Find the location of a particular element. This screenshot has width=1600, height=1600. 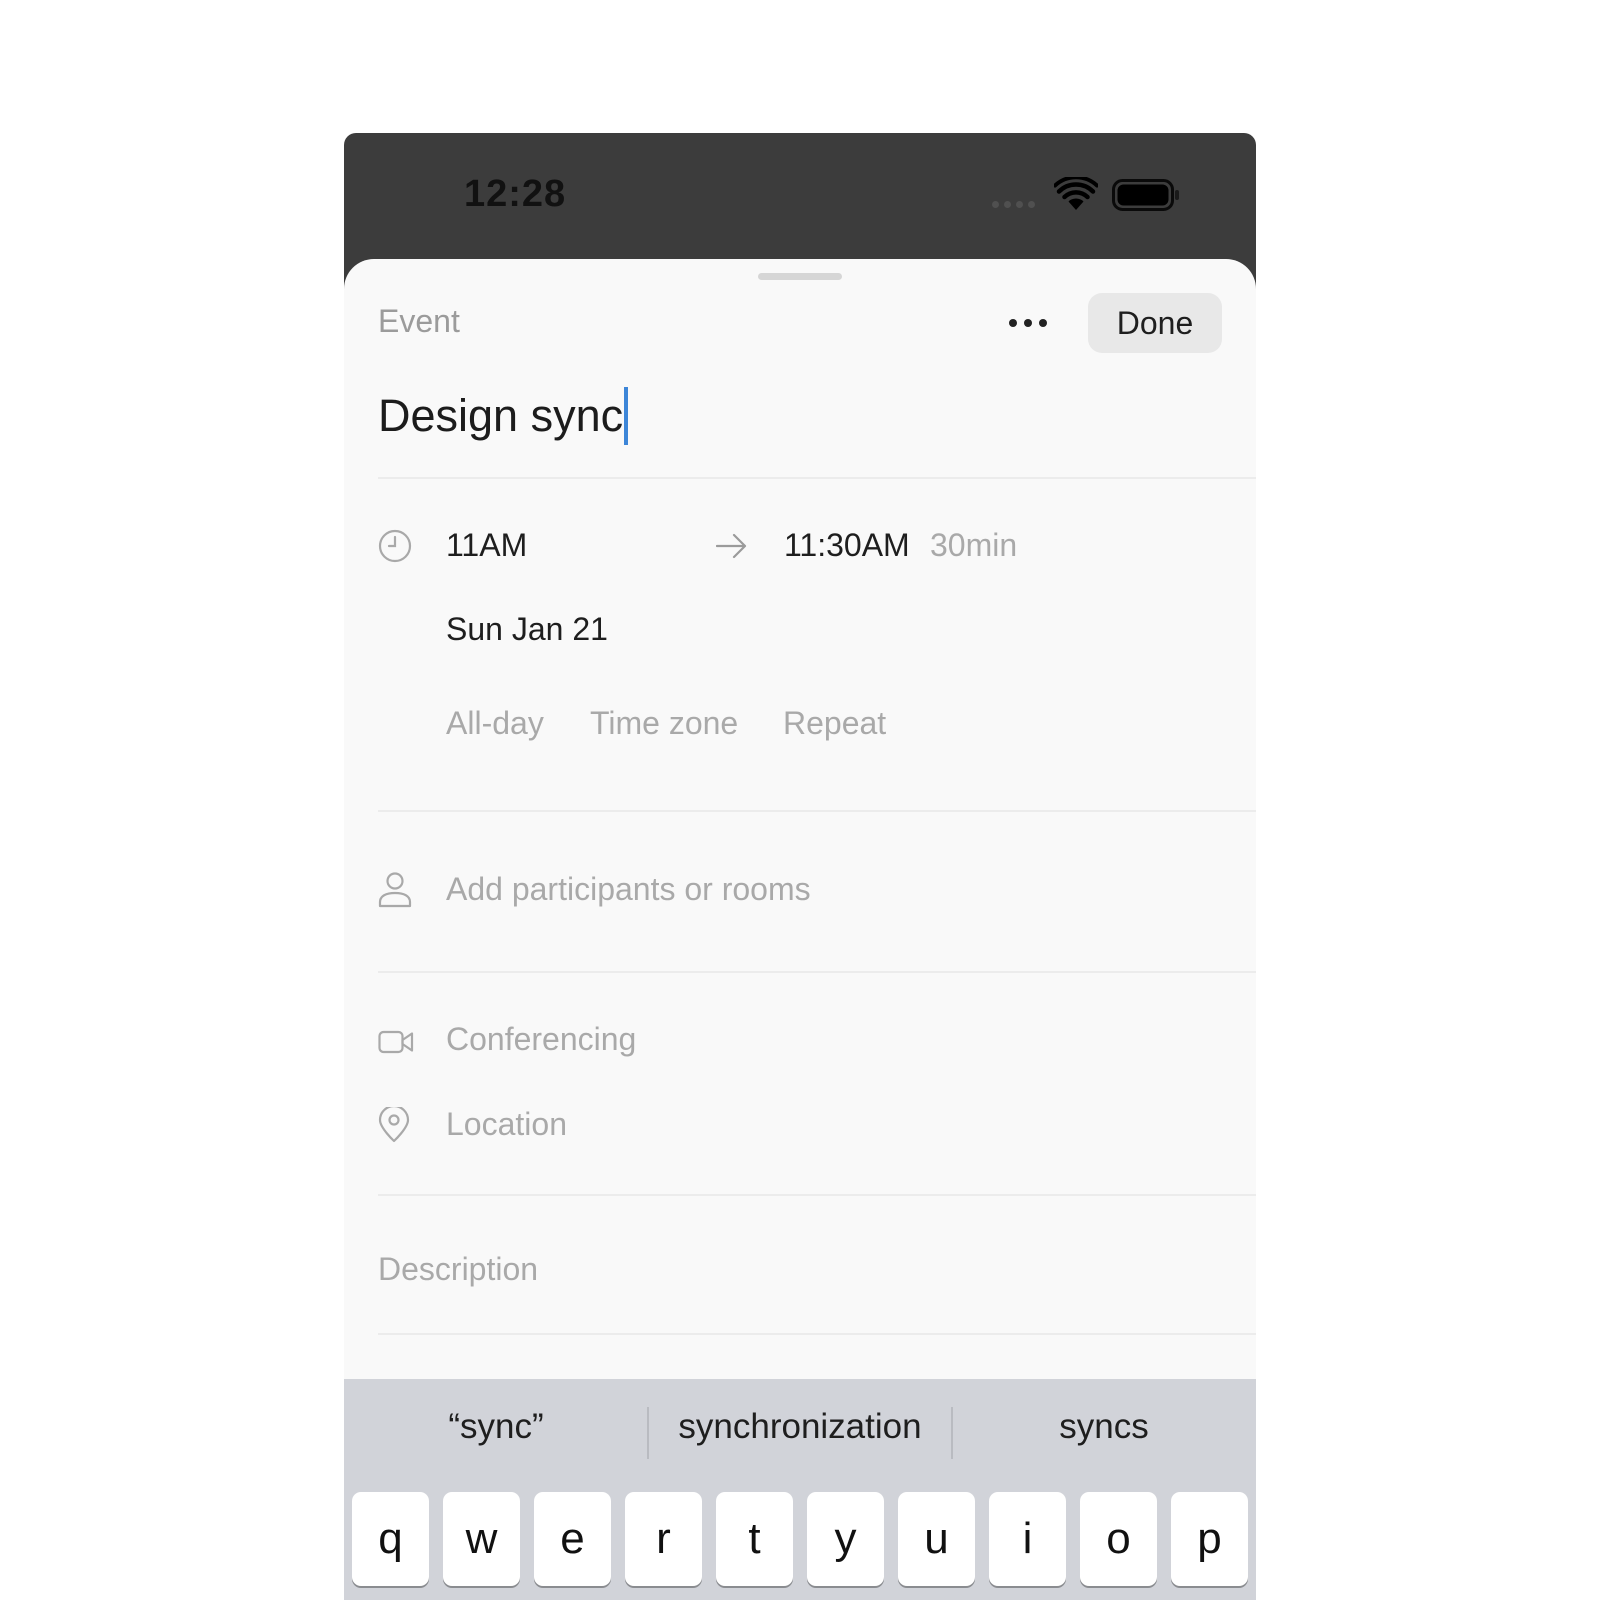

done-button: Done is located at coordinates (1155, 323).